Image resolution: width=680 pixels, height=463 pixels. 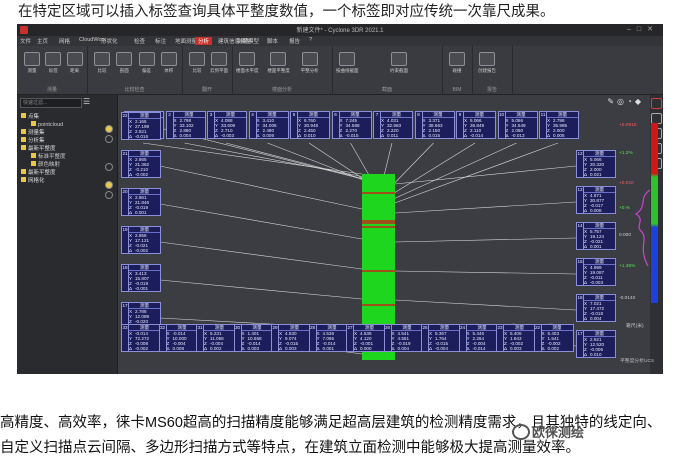 What do you see at coordinates (163, 338) in the screenshot?
I see `label-index: 32` at bounding box center [163, 338].